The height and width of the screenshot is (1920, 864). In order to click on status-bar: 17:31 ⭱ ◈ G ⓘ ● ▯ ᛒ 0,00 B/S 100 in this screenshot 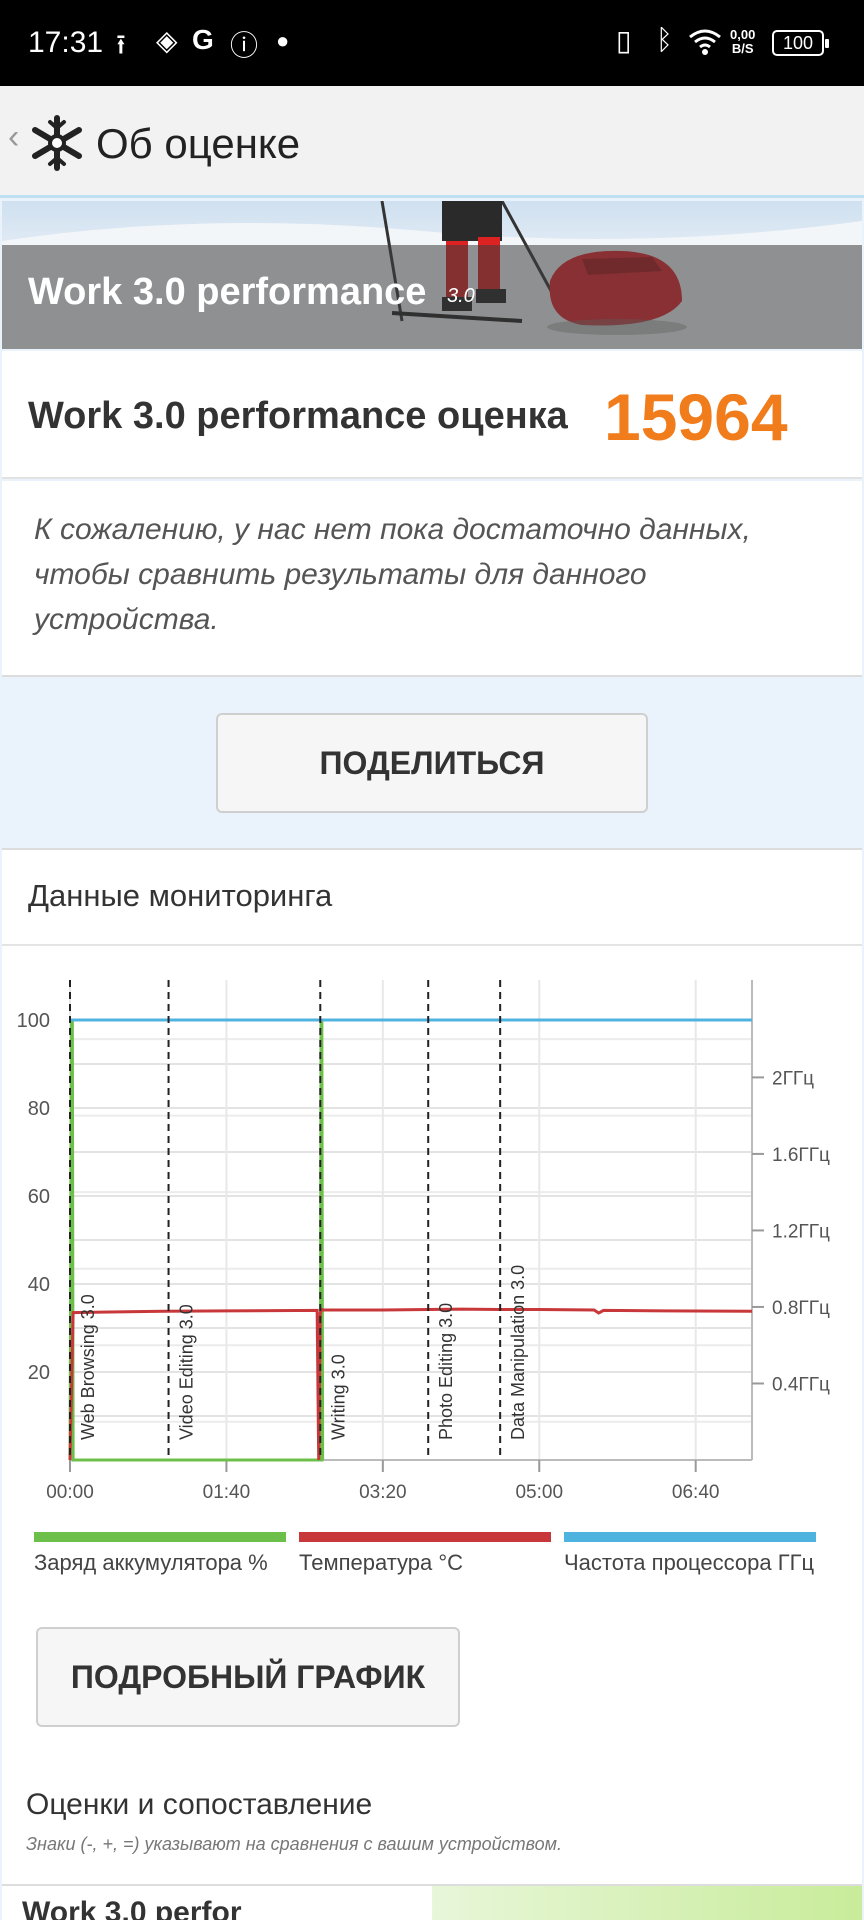, I will do `click(432, 43)`.